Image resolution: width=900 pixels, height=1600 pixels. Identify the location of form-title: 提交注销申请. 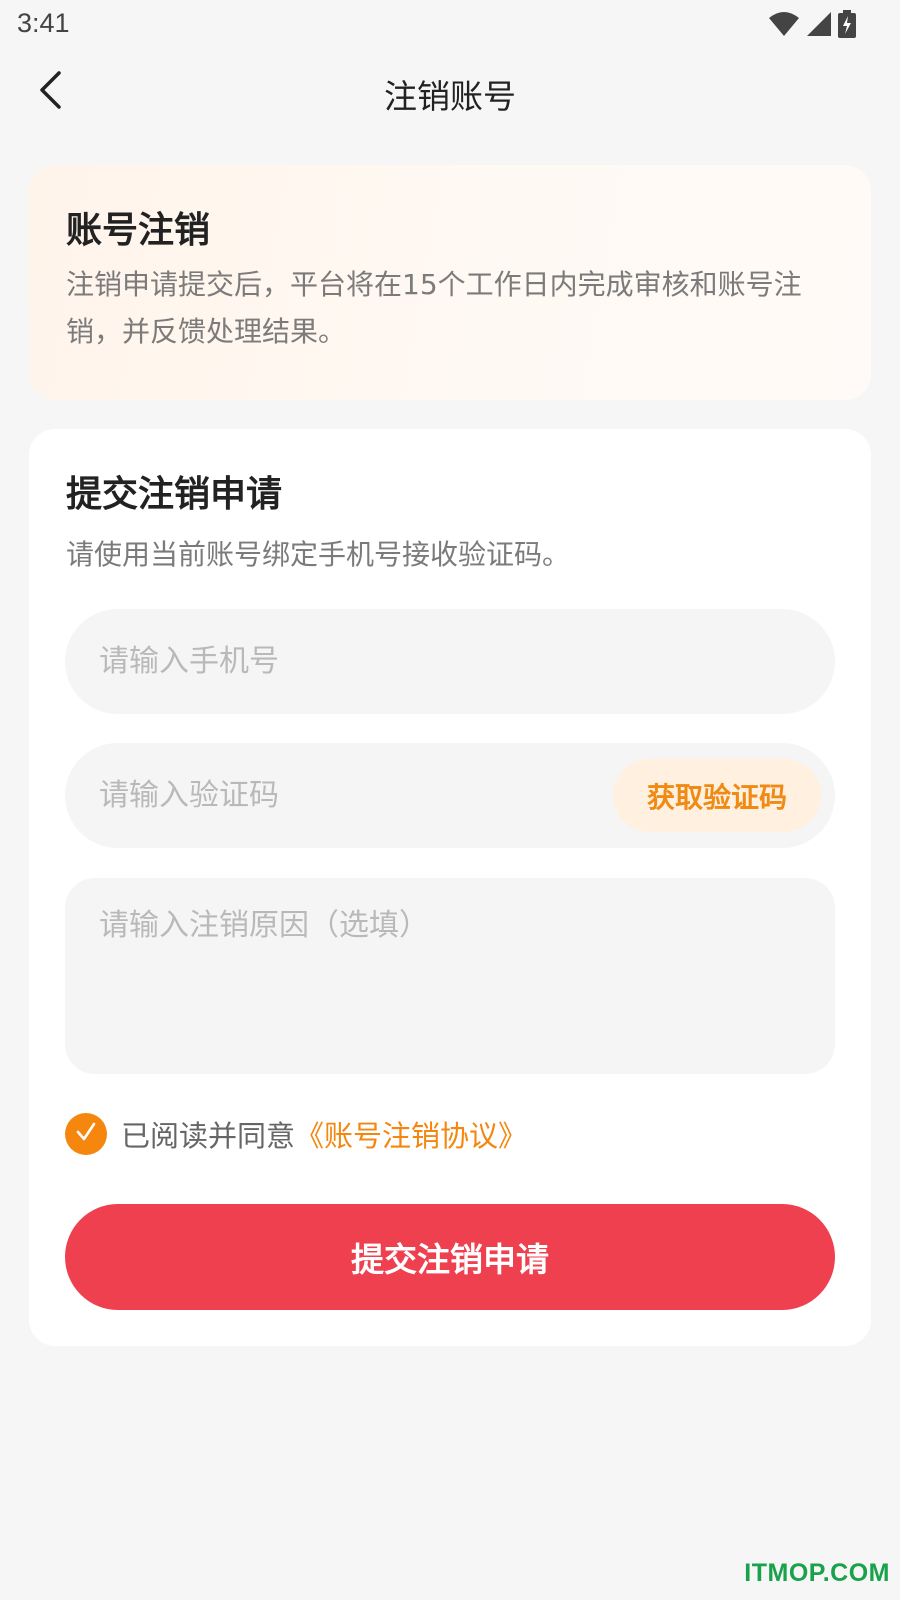
(174, 494).